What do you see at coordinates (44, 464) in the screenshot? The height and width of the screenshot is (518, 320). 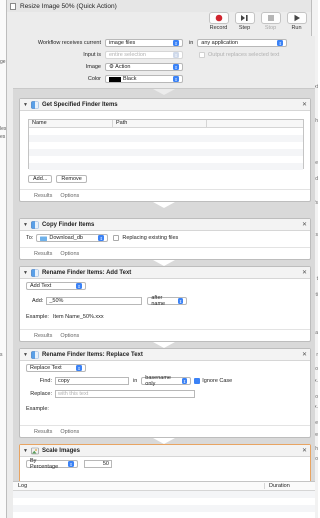 I see `scale-mode-value: By Percentage` at bounding box center [44, 464].